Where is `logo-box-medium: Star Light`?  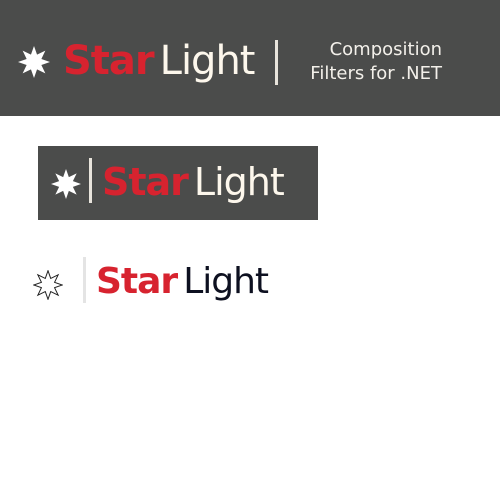 logo-box-medium: Star Light is located at coordinates (178, 183).